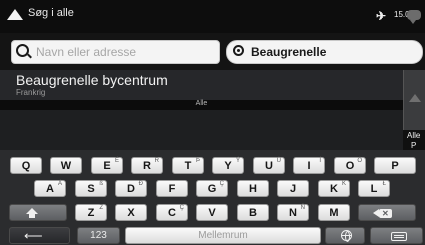 Image resolution: width=425 pixels, height=245 pixels. Describe the element at coordinates (415, 98) in the screenshot. I see `scroll-up-icon` at that location.